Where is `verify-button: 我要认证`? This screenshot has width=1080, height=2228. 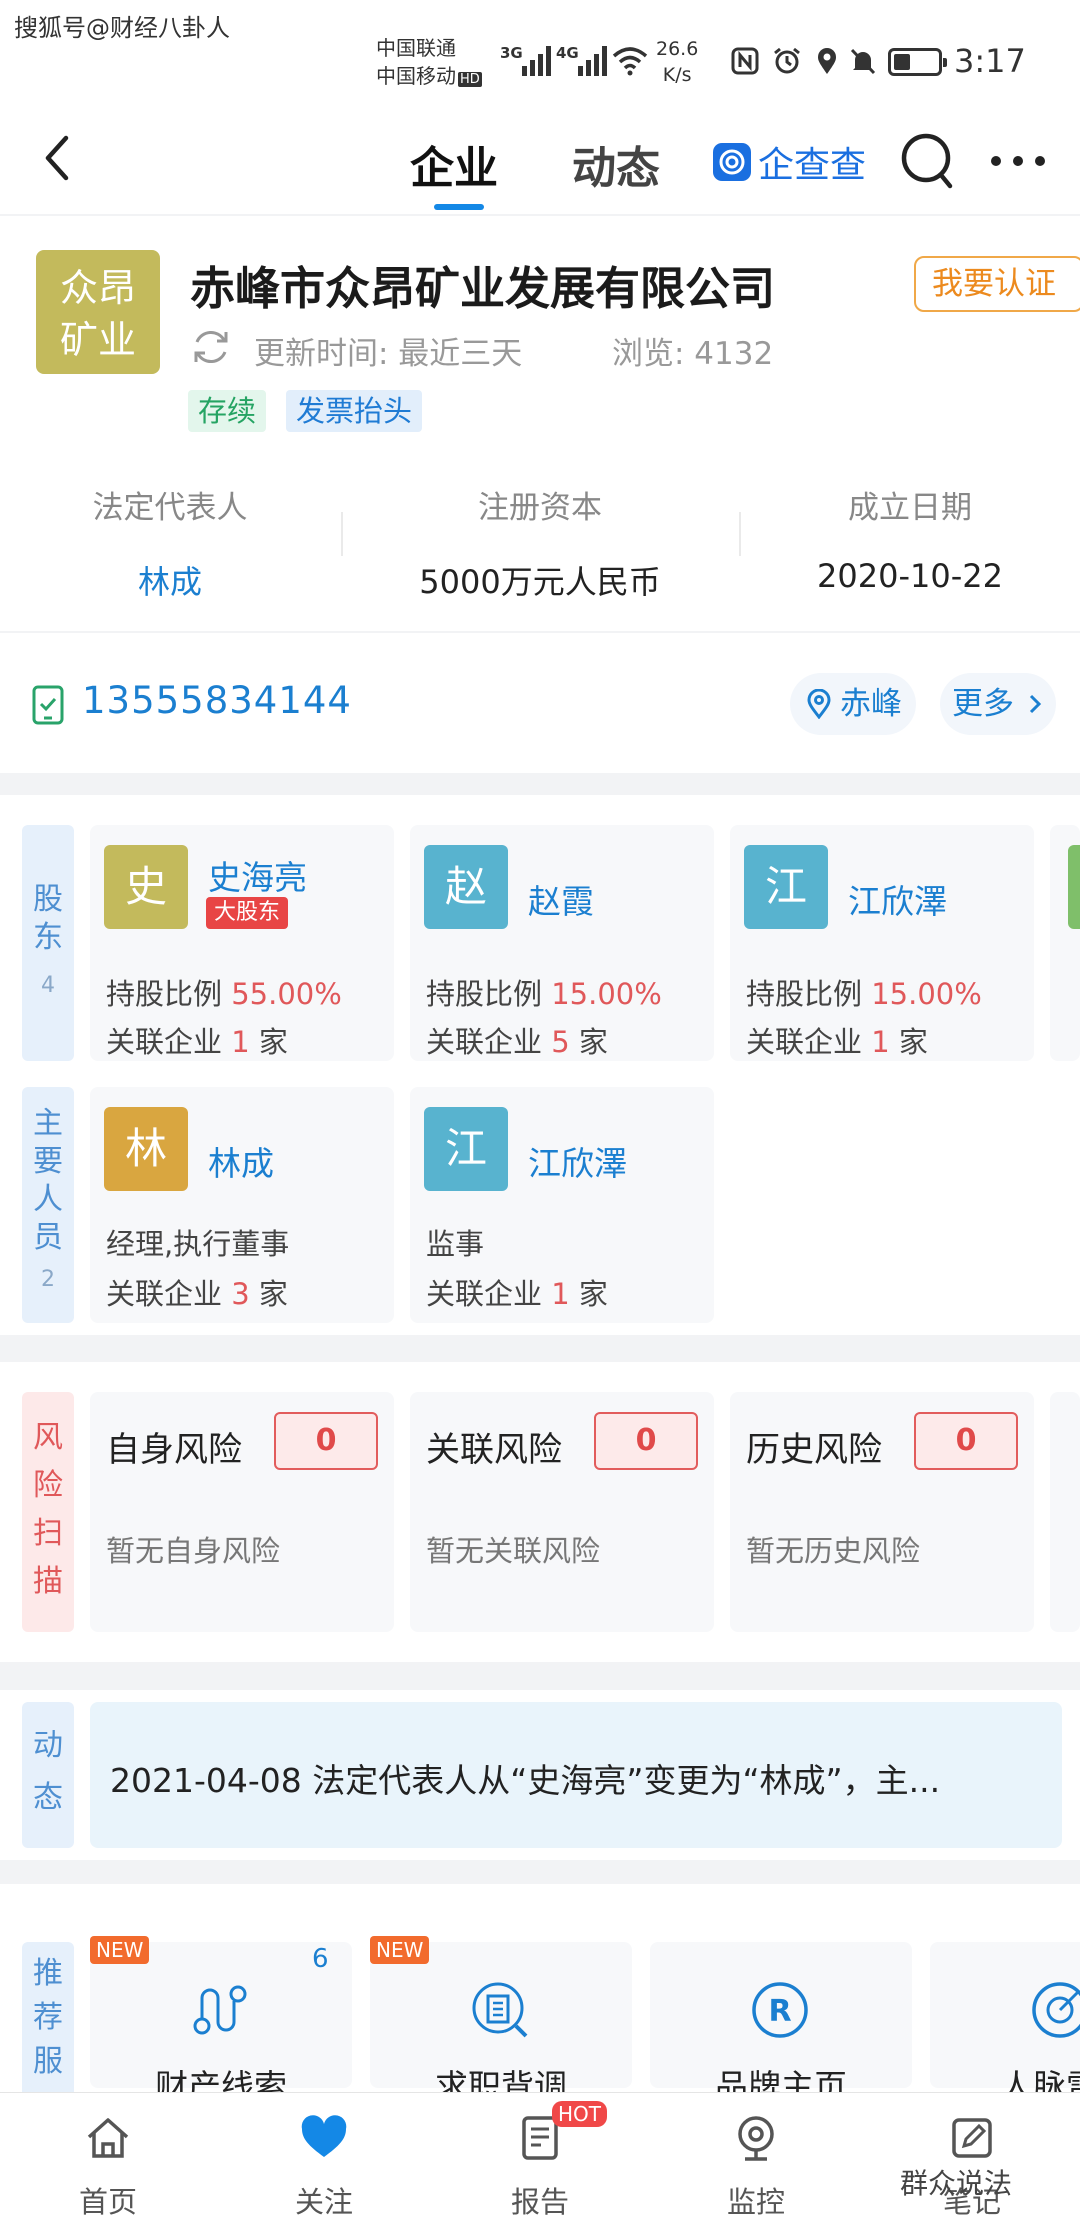
verify-button: 我要认证 is located at coordinates (997, 284).